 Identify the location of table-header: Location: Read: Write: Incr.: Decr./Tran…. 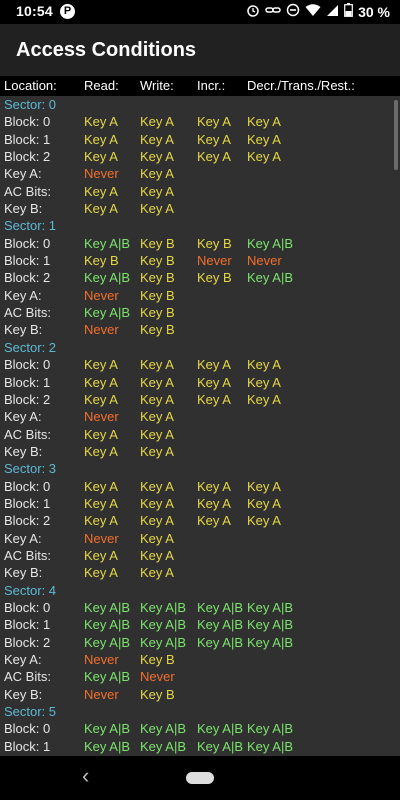
(200, 86).